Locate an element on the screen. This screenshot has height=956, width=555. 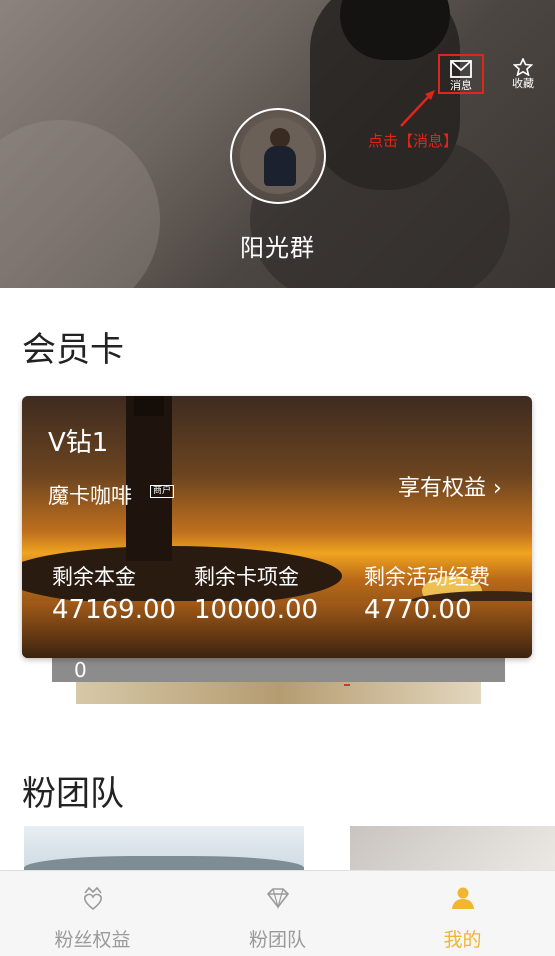
bottom-tab-bar: 粉丝权益 粉团队 我的 is located at coordinates (277, 913).